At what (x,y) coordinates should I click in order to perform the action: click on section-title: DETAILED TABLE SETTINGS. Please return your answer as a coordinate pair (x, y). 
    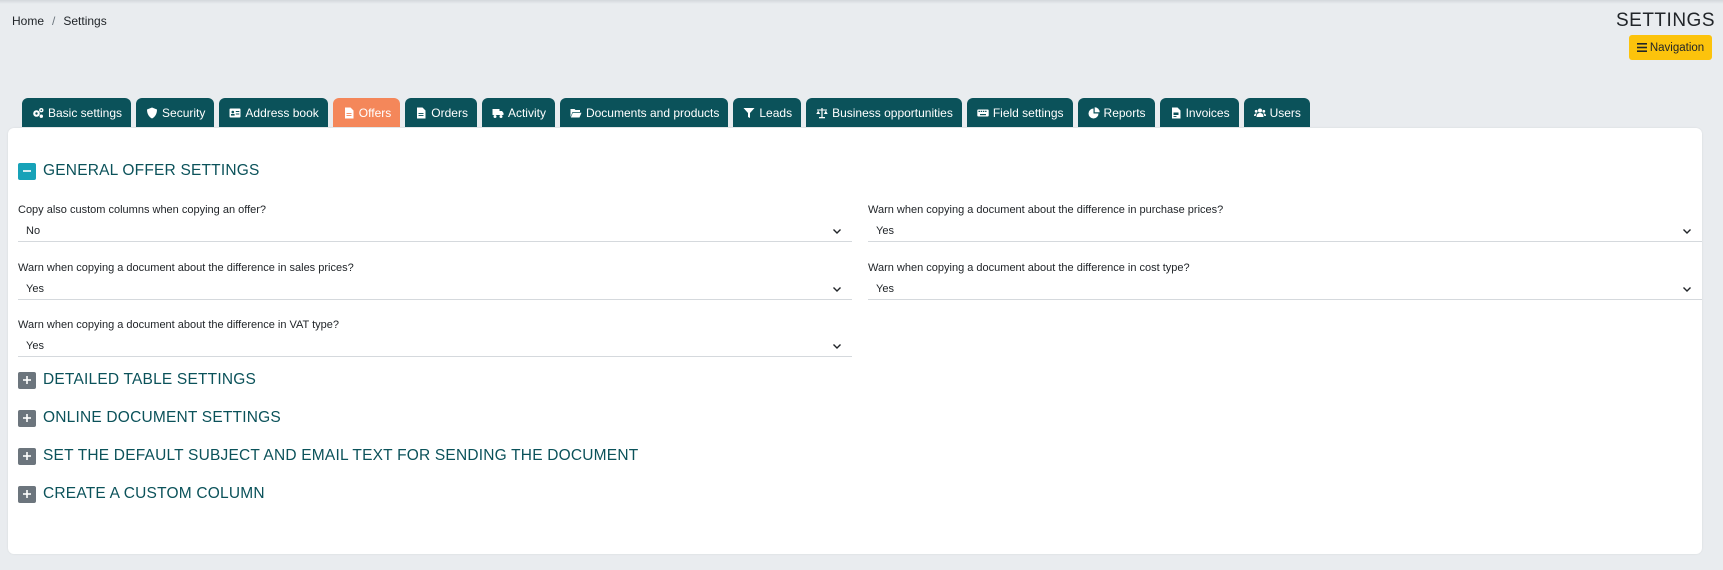
    Looking at the image, I should click on (150, 379).